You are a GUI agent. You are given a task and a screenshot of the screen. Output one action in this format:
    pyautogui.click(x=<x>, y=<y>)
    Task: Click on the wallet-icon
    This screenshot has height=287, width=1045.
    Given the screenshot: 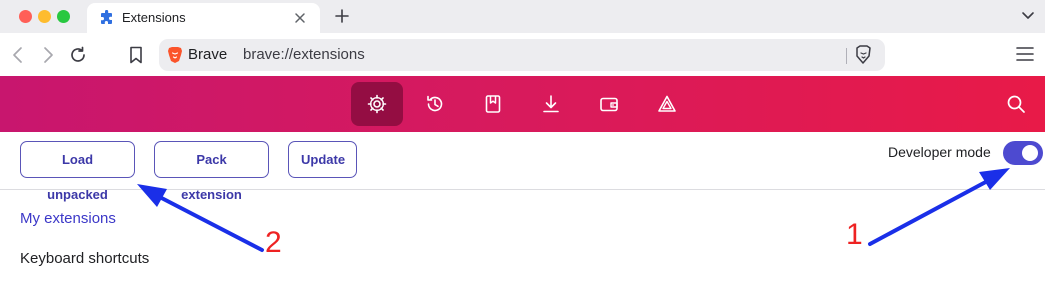 What is the action you would take?
    pyautogui.click(x=609, y=104)
    